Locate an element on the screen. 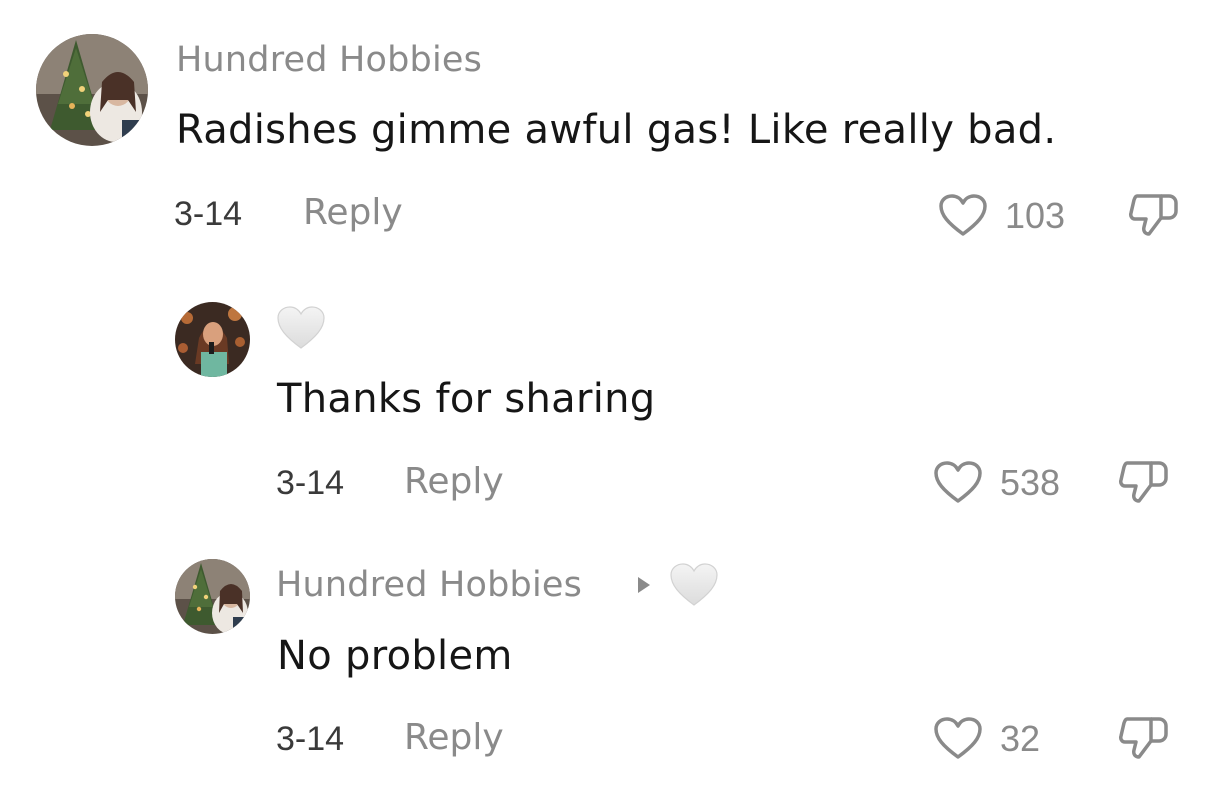  caret-right-icon is located at coordinates (644, 585).